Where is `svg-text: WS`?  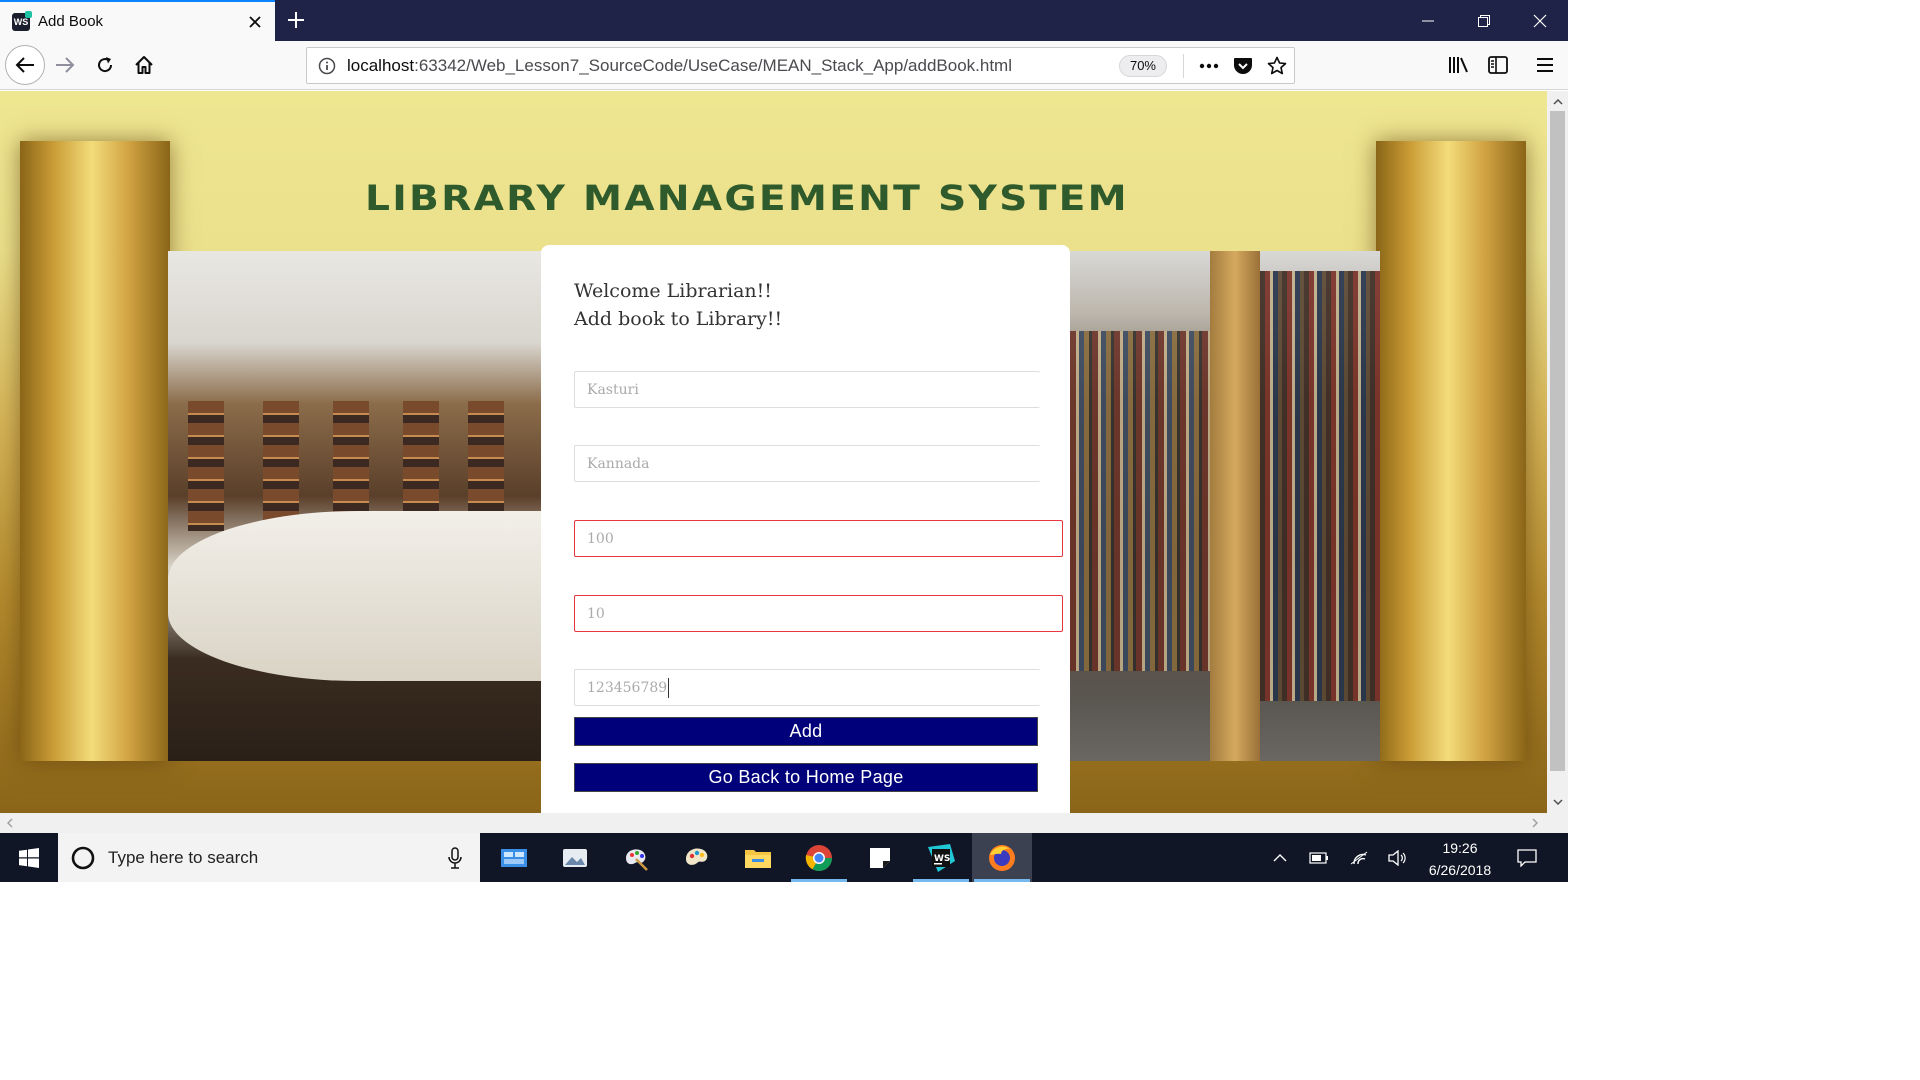 svg-text: WS is located at coordinates (942, 859).